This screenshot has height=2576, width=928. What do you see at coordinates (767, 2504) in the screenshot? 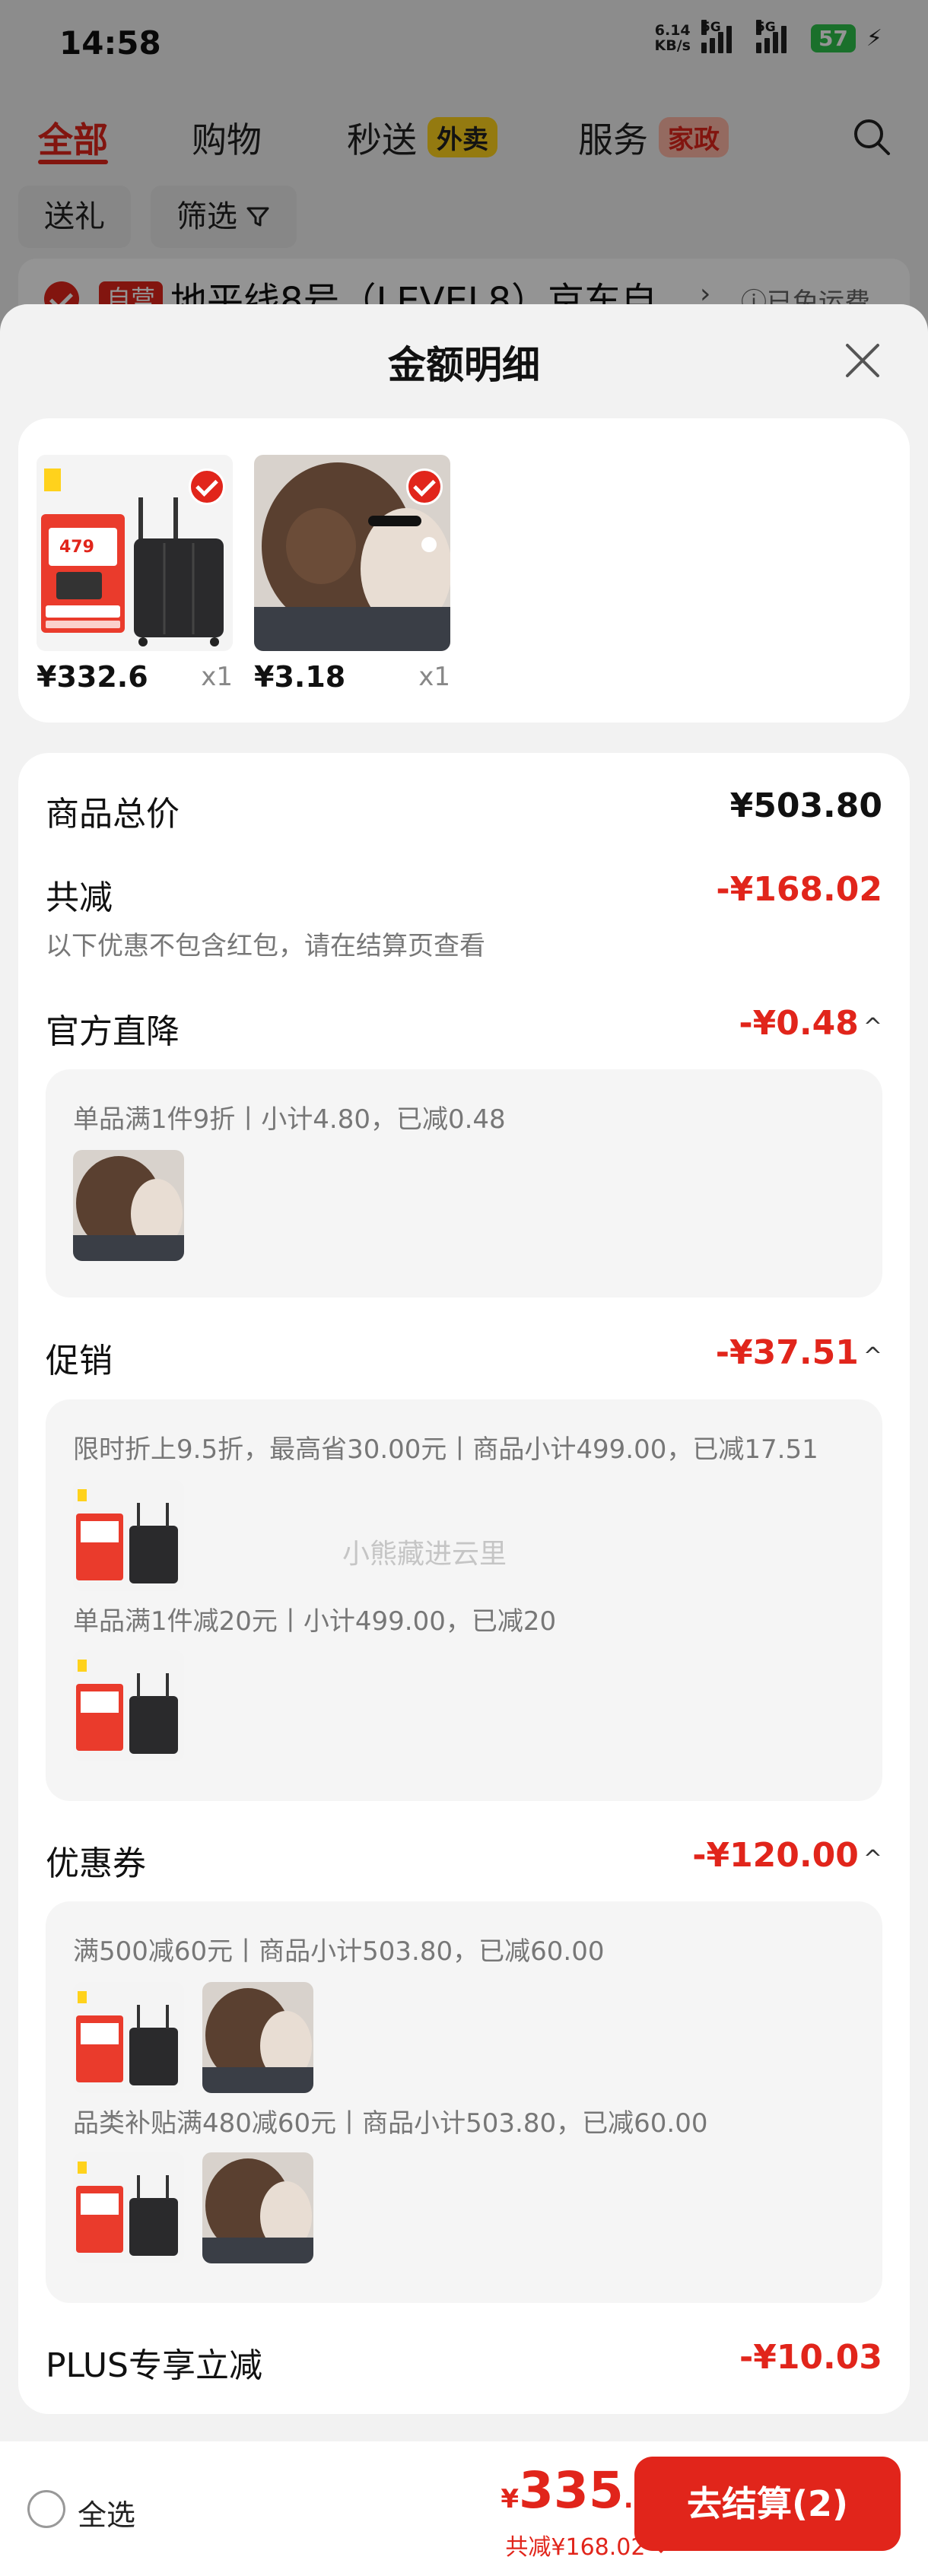
I see `checkout-button: 去结算(2)` at bounding box center [767, 2504].